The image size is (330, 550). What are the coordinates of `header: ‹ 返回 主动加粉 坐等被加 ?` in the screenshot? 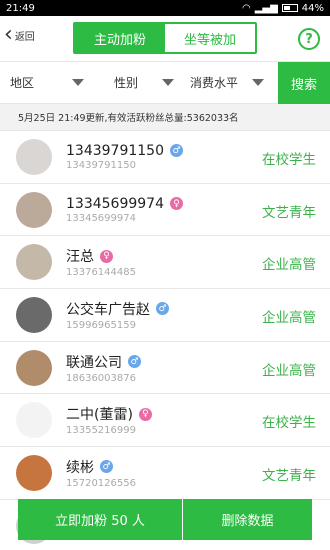 It's located at (165, 39).